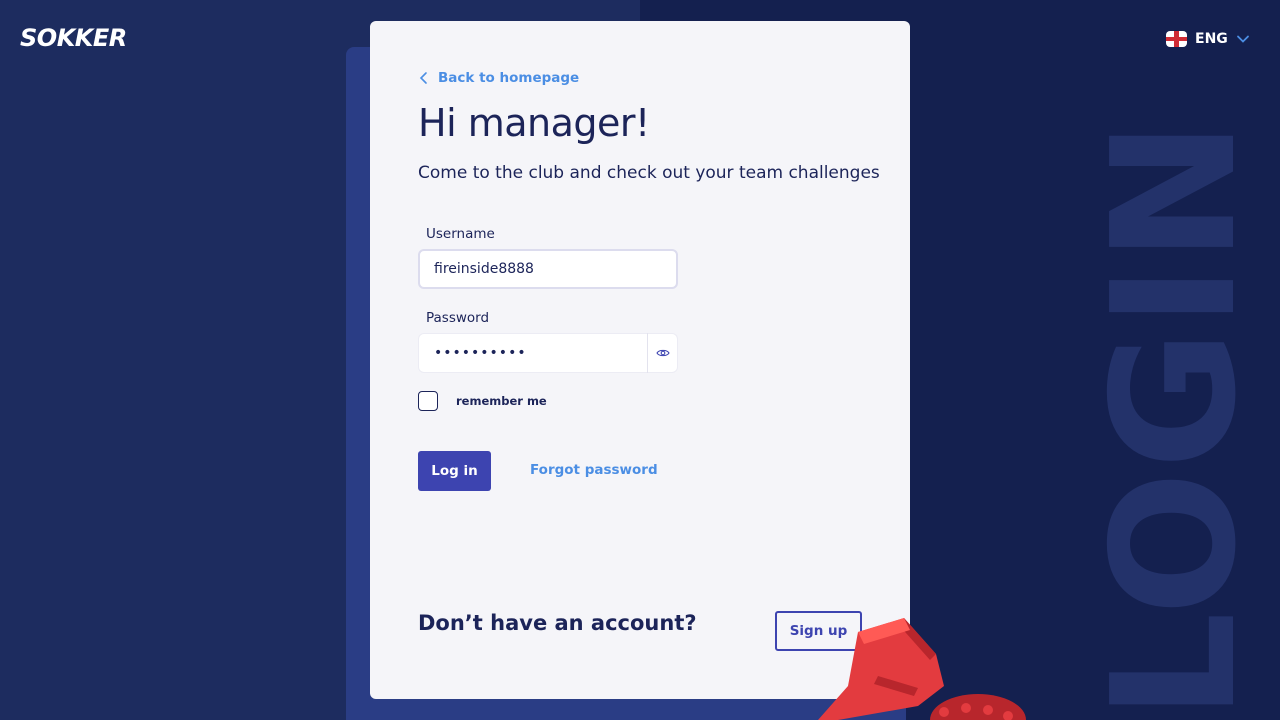 This screenshot has height=720, width=1280. I want to click on show-password-toggle, so click(662, 353).